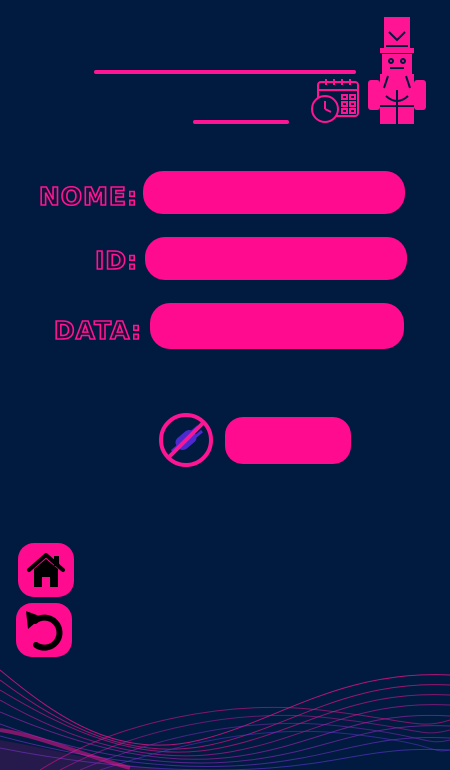 Image resolution: width=450 pixels, height=770 pixels. What do you see at coordinates (274, 192) in the screenshot?
I see `nome-input` at bounding box center [274, 192].